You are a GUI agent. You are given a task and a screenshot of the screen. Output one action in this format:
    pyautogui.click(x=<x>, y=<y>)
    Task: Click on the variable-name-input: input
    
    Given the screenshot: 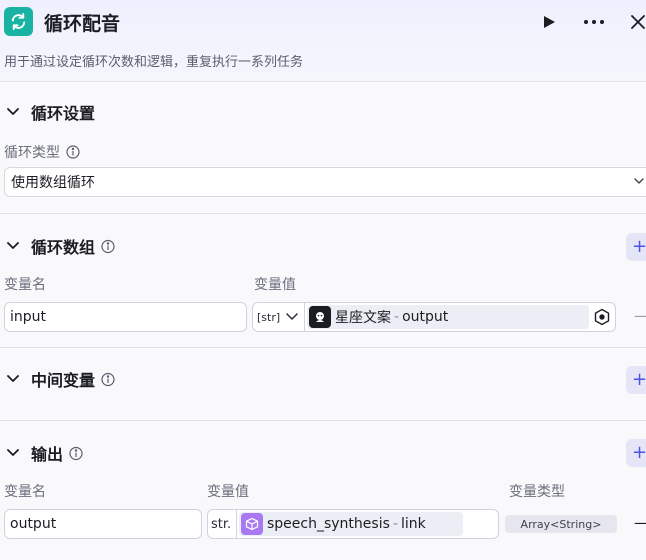 What is the action you would take?
    pyautogui.click(x=125, y=317)
    